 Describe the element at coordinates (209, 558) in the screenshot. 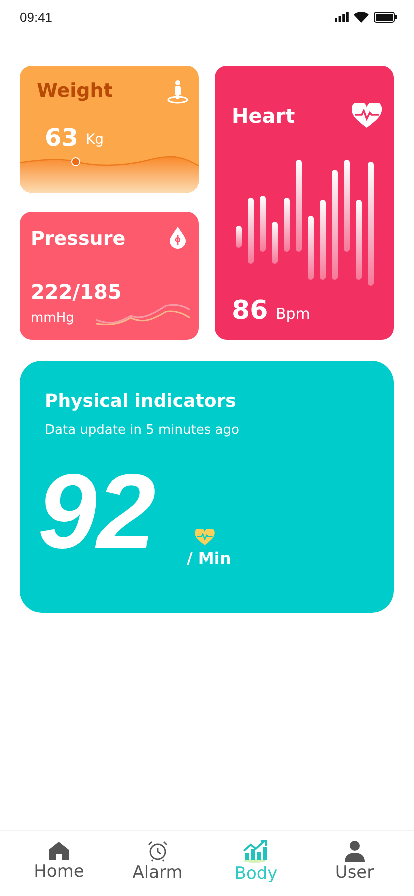

I see `indicators-unit: / Min` at that location.